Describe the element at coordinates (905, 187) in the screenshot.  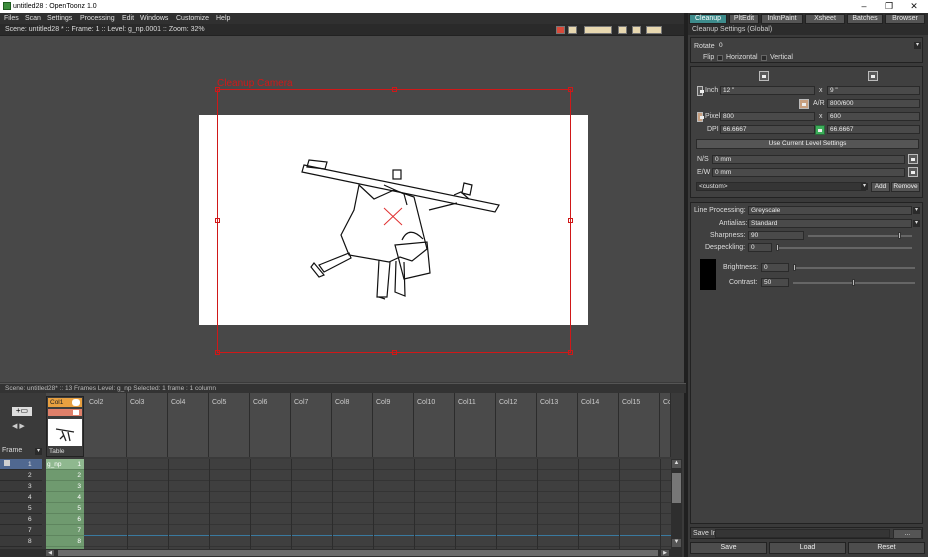
I see `remove-preset-button: Remove` at that location.